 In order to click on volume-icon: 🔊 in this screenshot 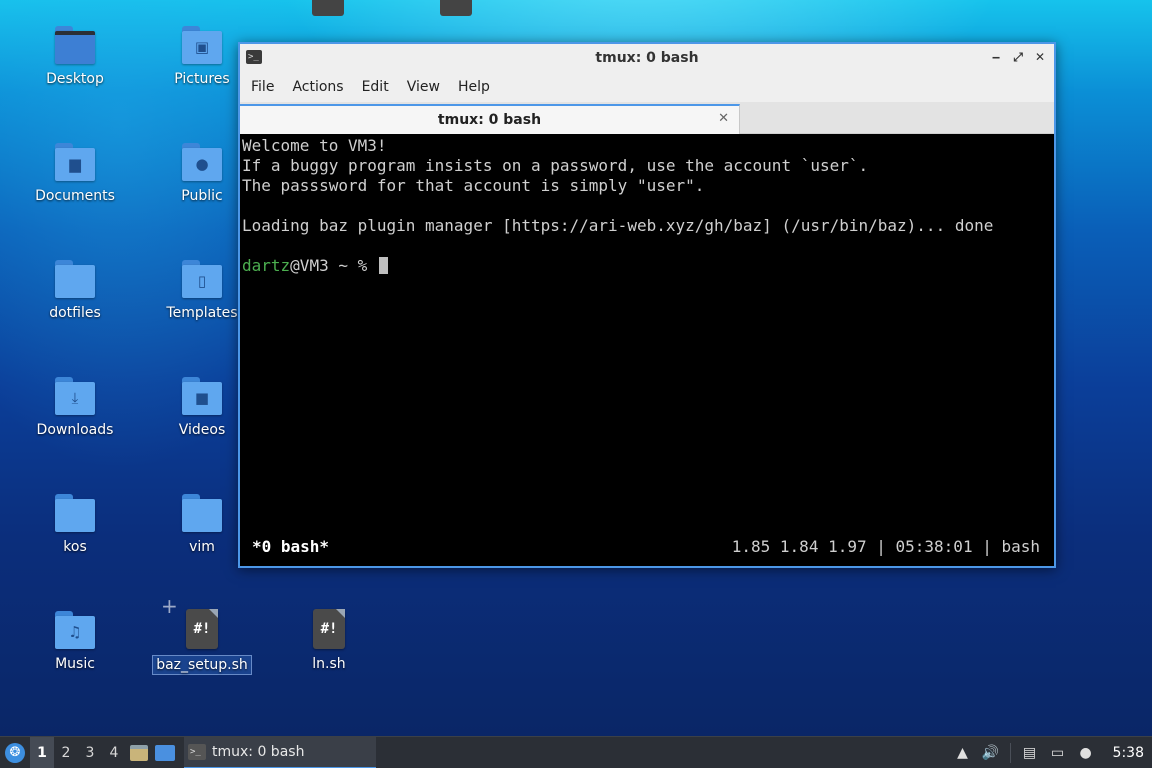, I will do `click(991, 753)`.